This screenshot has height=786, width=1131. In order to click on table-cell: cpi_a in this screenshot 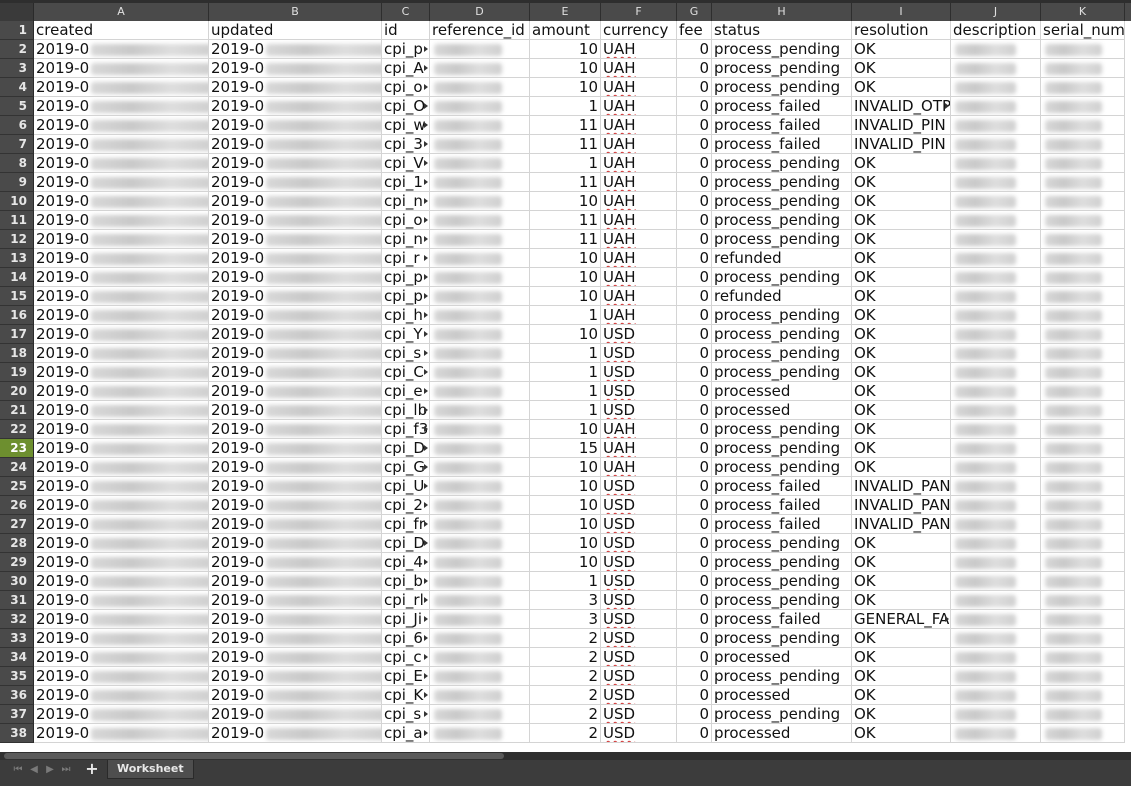, I will do `click(406, 733)`.